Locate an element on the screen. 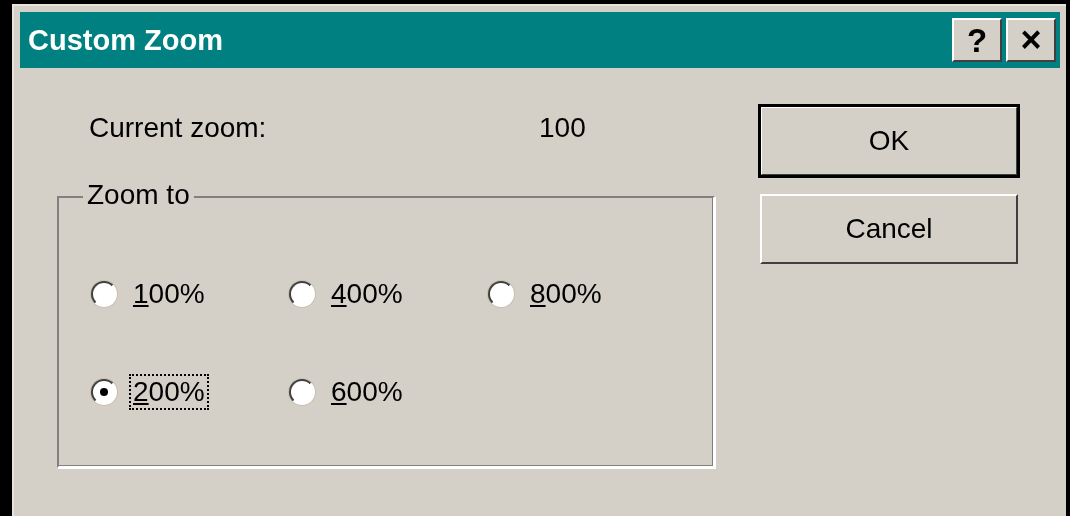 The height and width of the screenshot is (516, 1070). option-label: 800% is located at coordinates (566, 294).